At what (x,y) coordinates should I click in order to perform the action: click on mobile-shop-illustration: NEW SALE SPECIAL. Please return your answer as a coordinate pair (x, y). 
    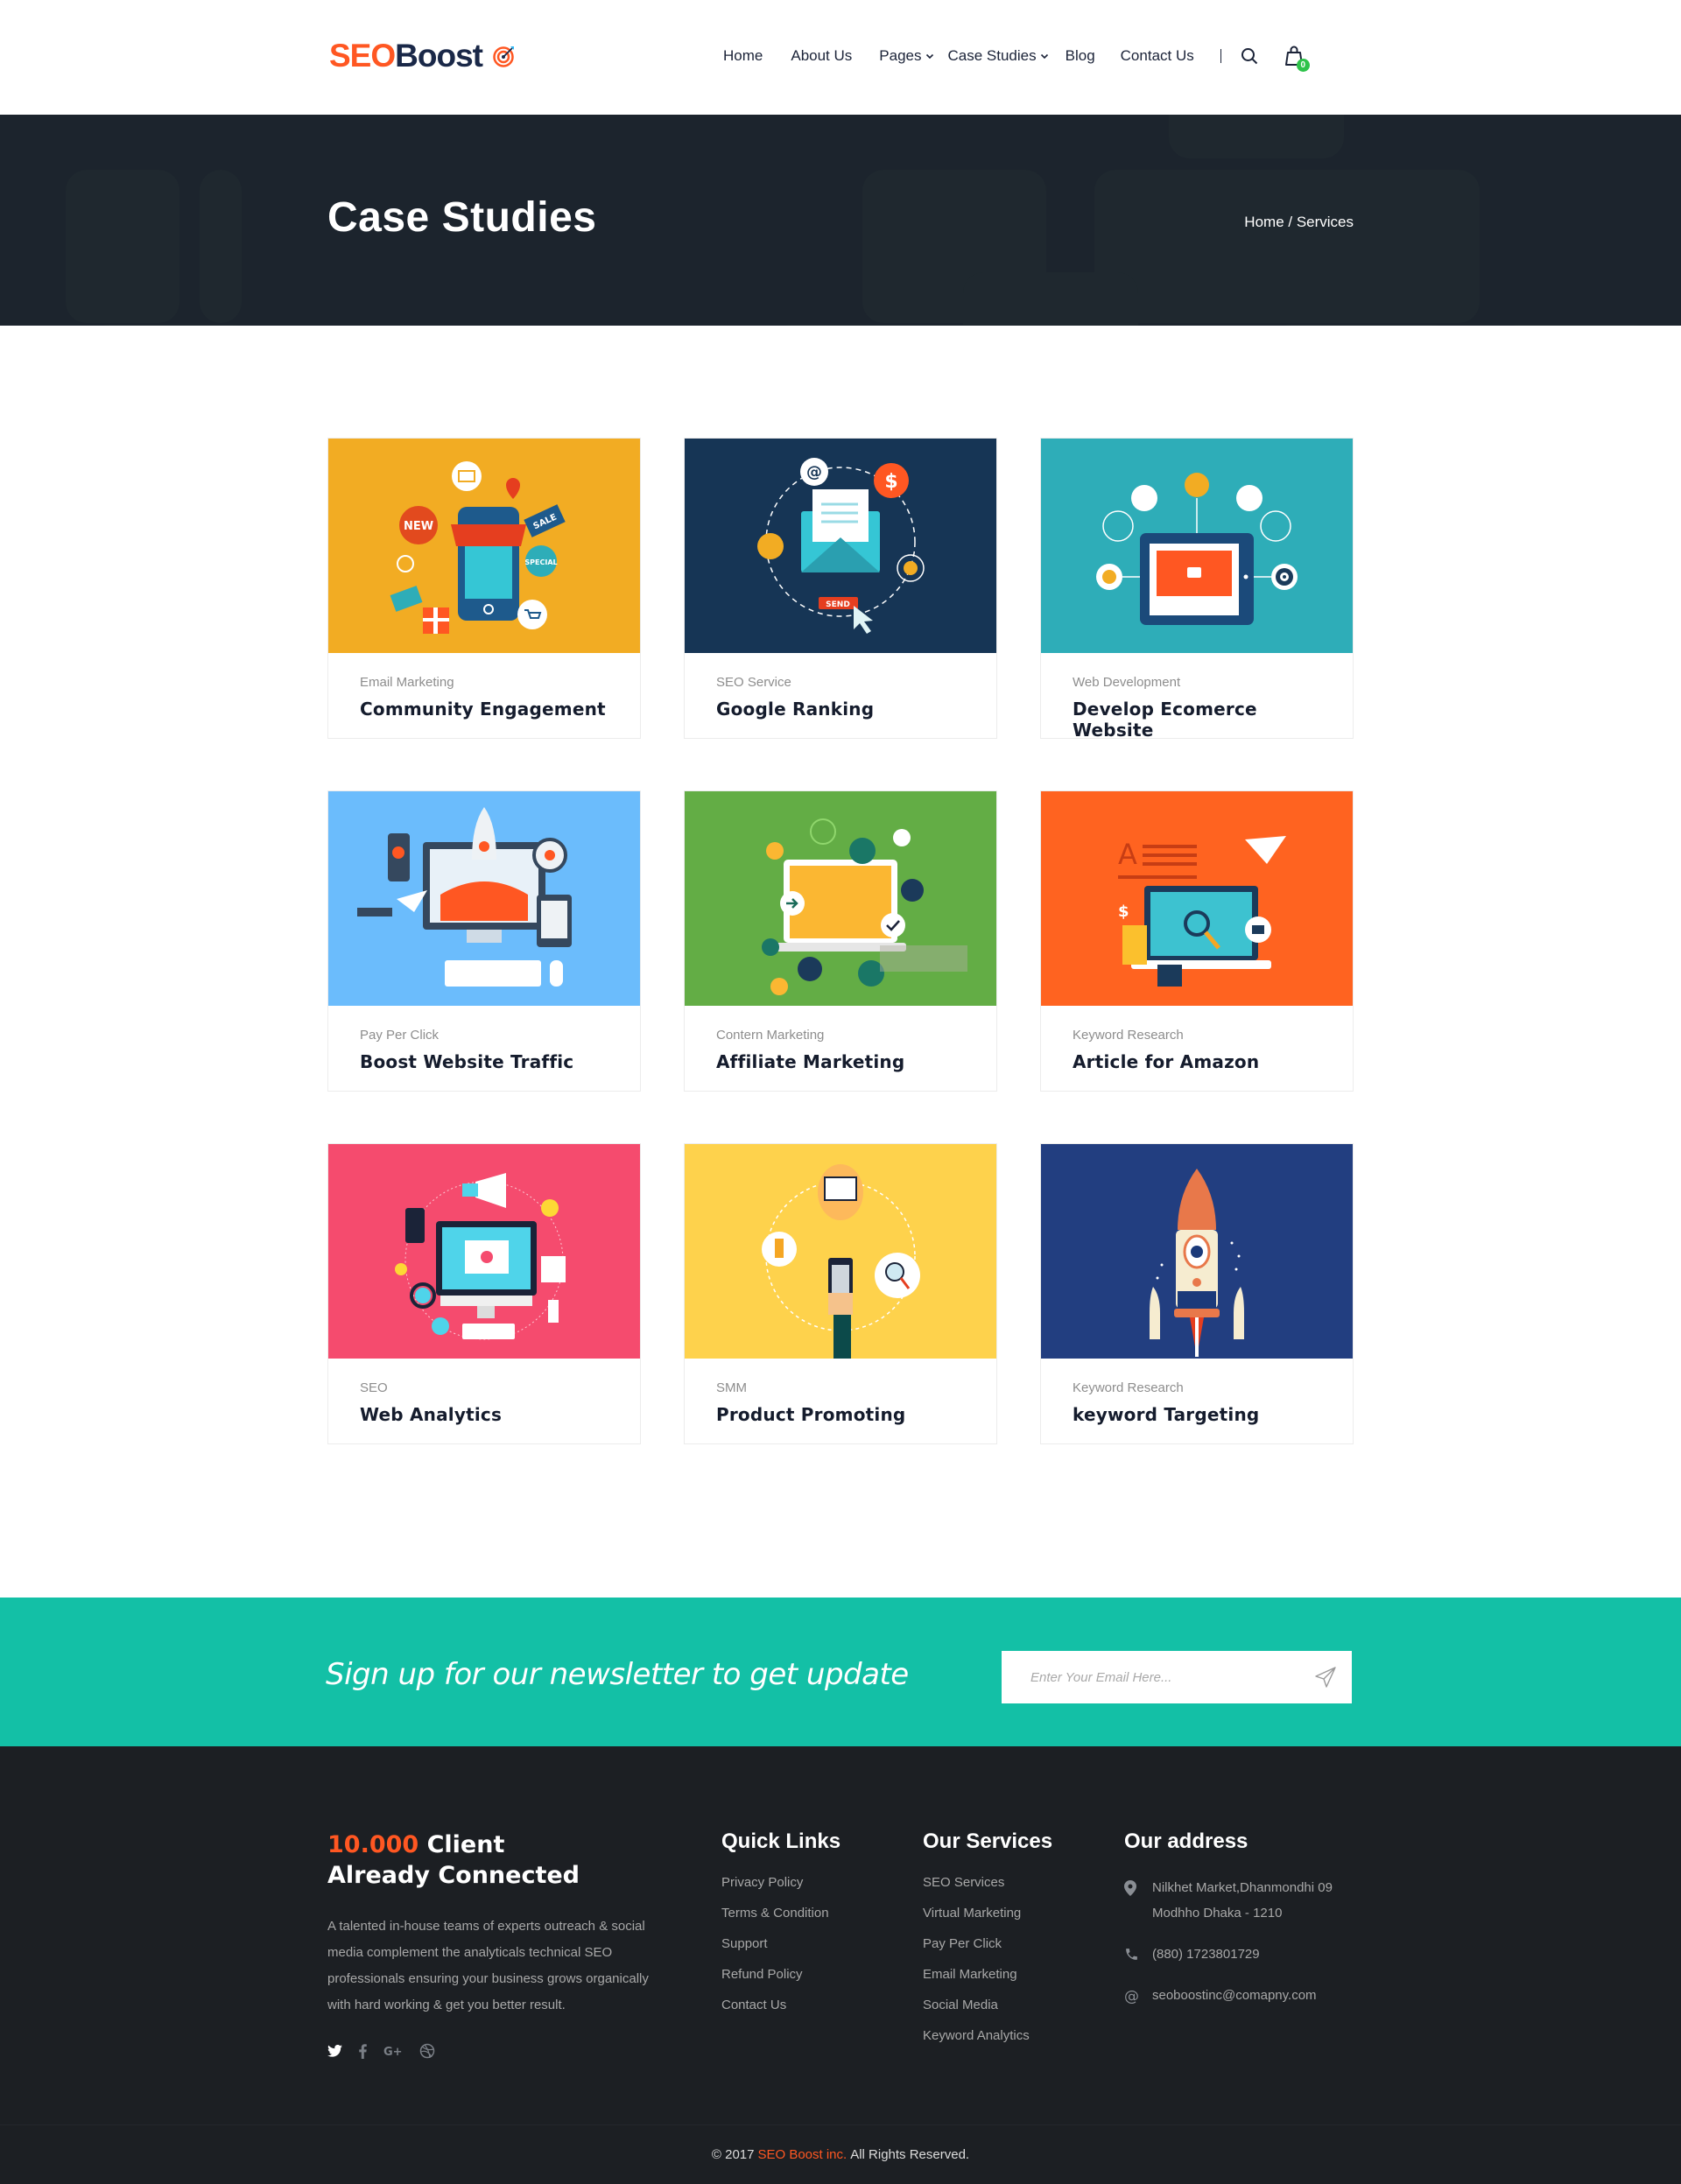
    Looking at the image, I should click on (478, 547).